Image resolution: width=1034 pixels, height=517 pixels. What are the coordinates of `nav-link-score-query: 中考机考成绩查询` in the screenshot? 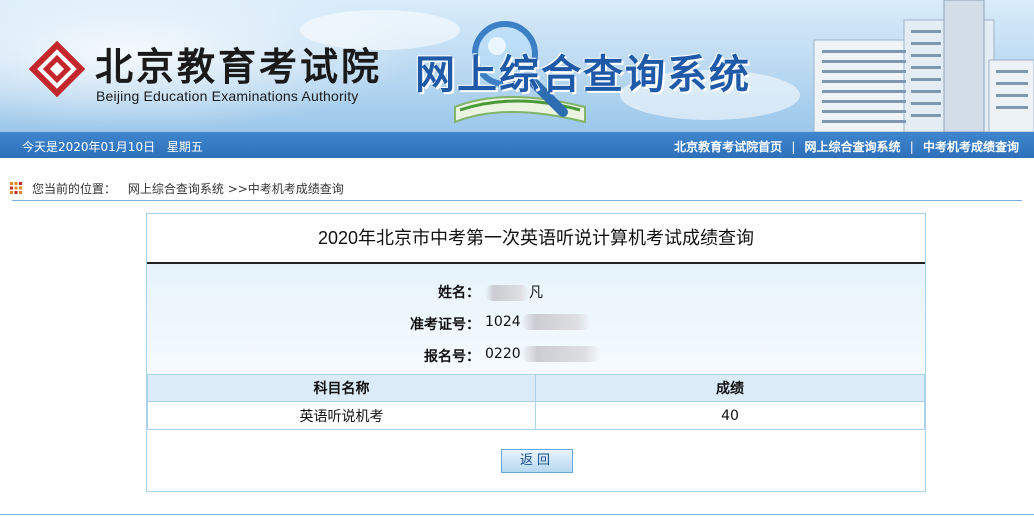 It's located at (971, 147).